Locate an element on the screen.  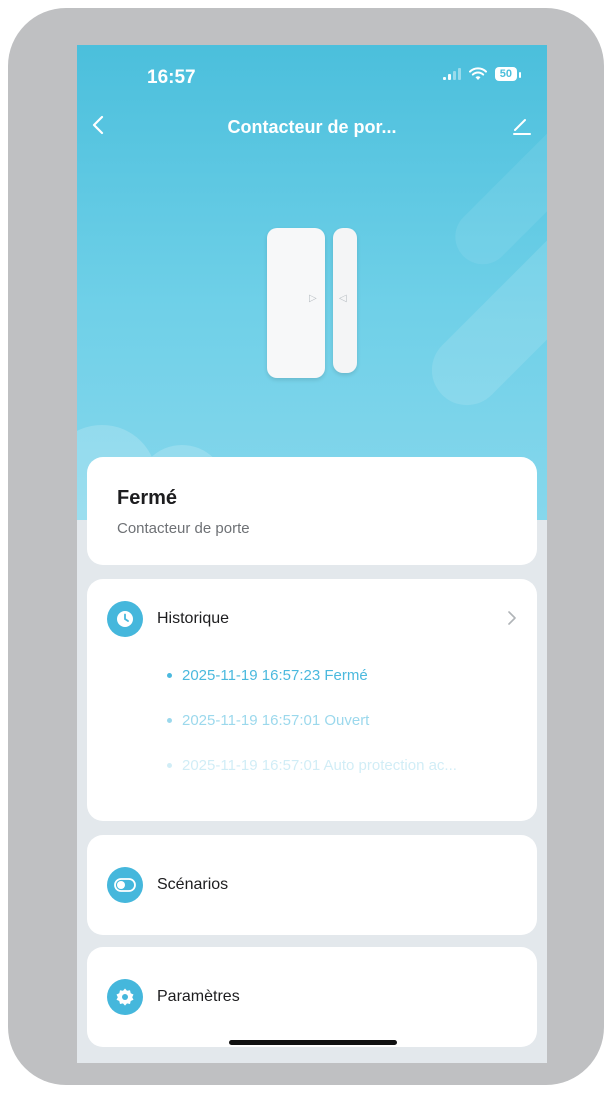
pencil-icon is located at coordinates (522, 127).